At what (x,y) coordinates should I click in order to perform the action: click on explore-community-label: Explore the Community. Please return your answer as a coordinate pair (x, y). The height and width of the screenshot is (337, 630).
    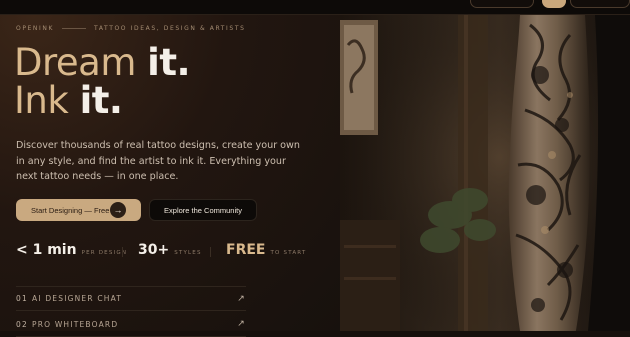
    Looking at the image, I should click on (203, 210).